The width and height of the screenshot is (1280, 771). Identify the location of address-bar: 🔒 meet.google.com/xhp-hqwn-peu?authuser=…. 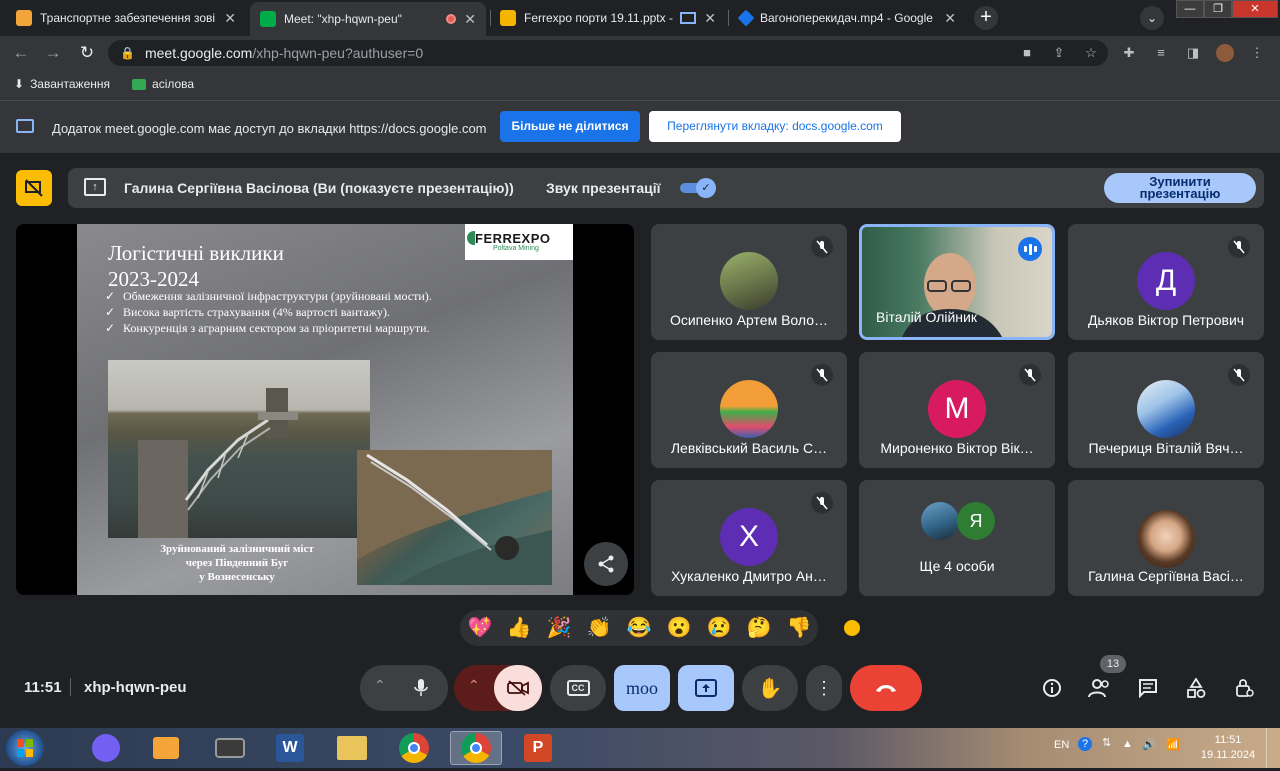
(608, 53).